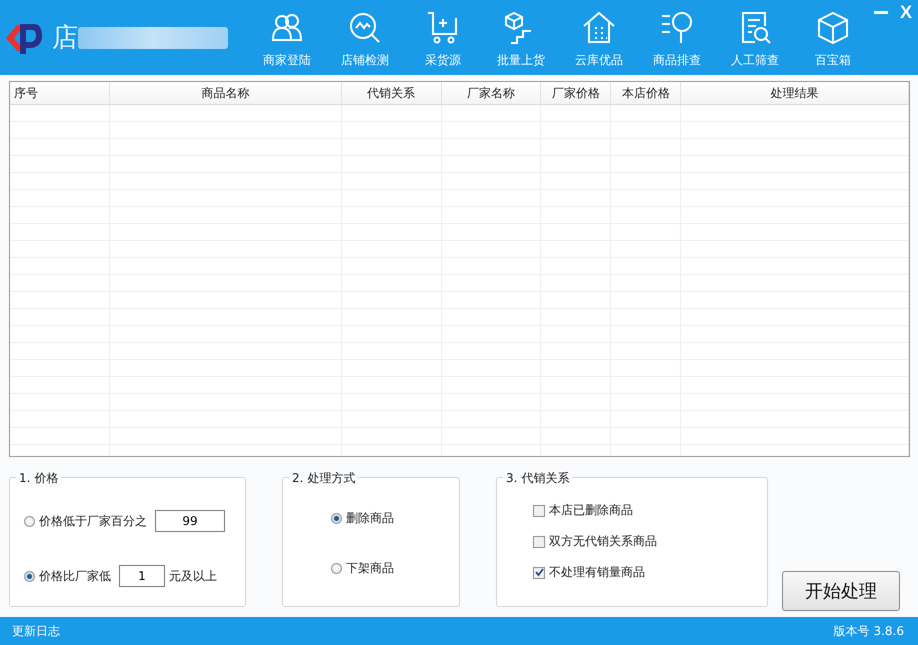  I want to click on toolbar-button: 店铺检测, so click(365, 37).